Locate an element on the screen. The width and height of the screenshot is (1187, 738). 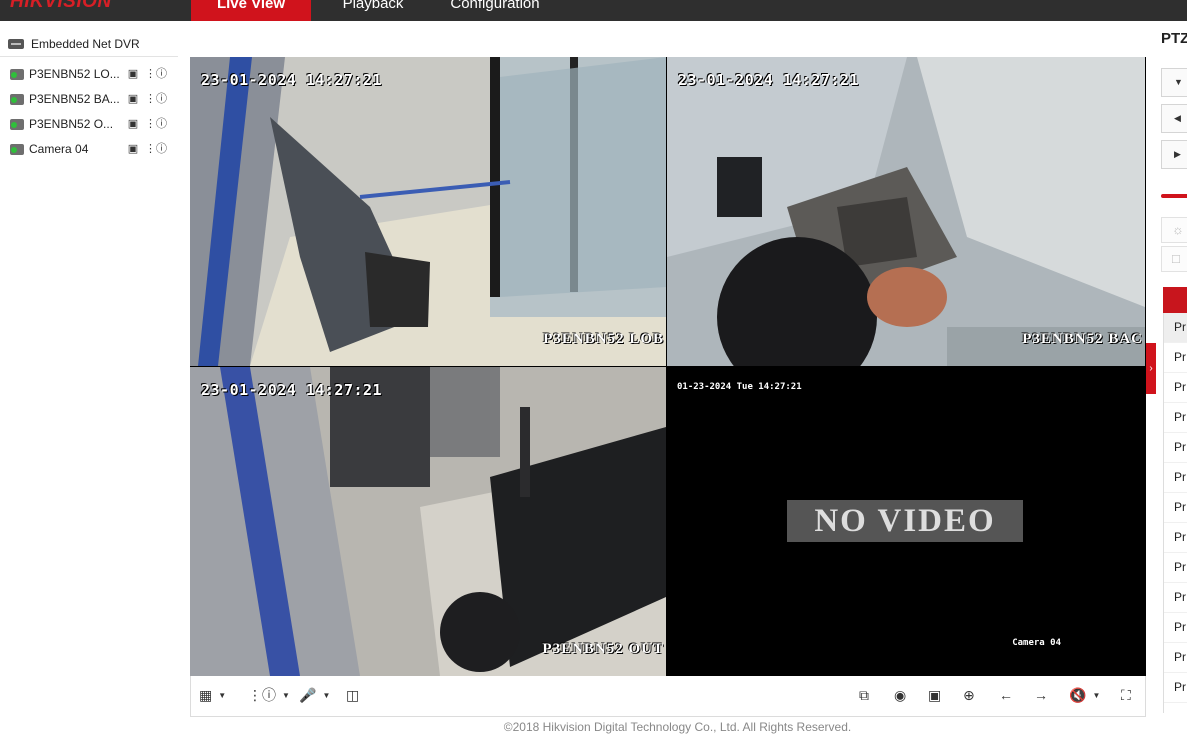
hikvision-logo: HIKVISION is located at coordinates (61, 6).